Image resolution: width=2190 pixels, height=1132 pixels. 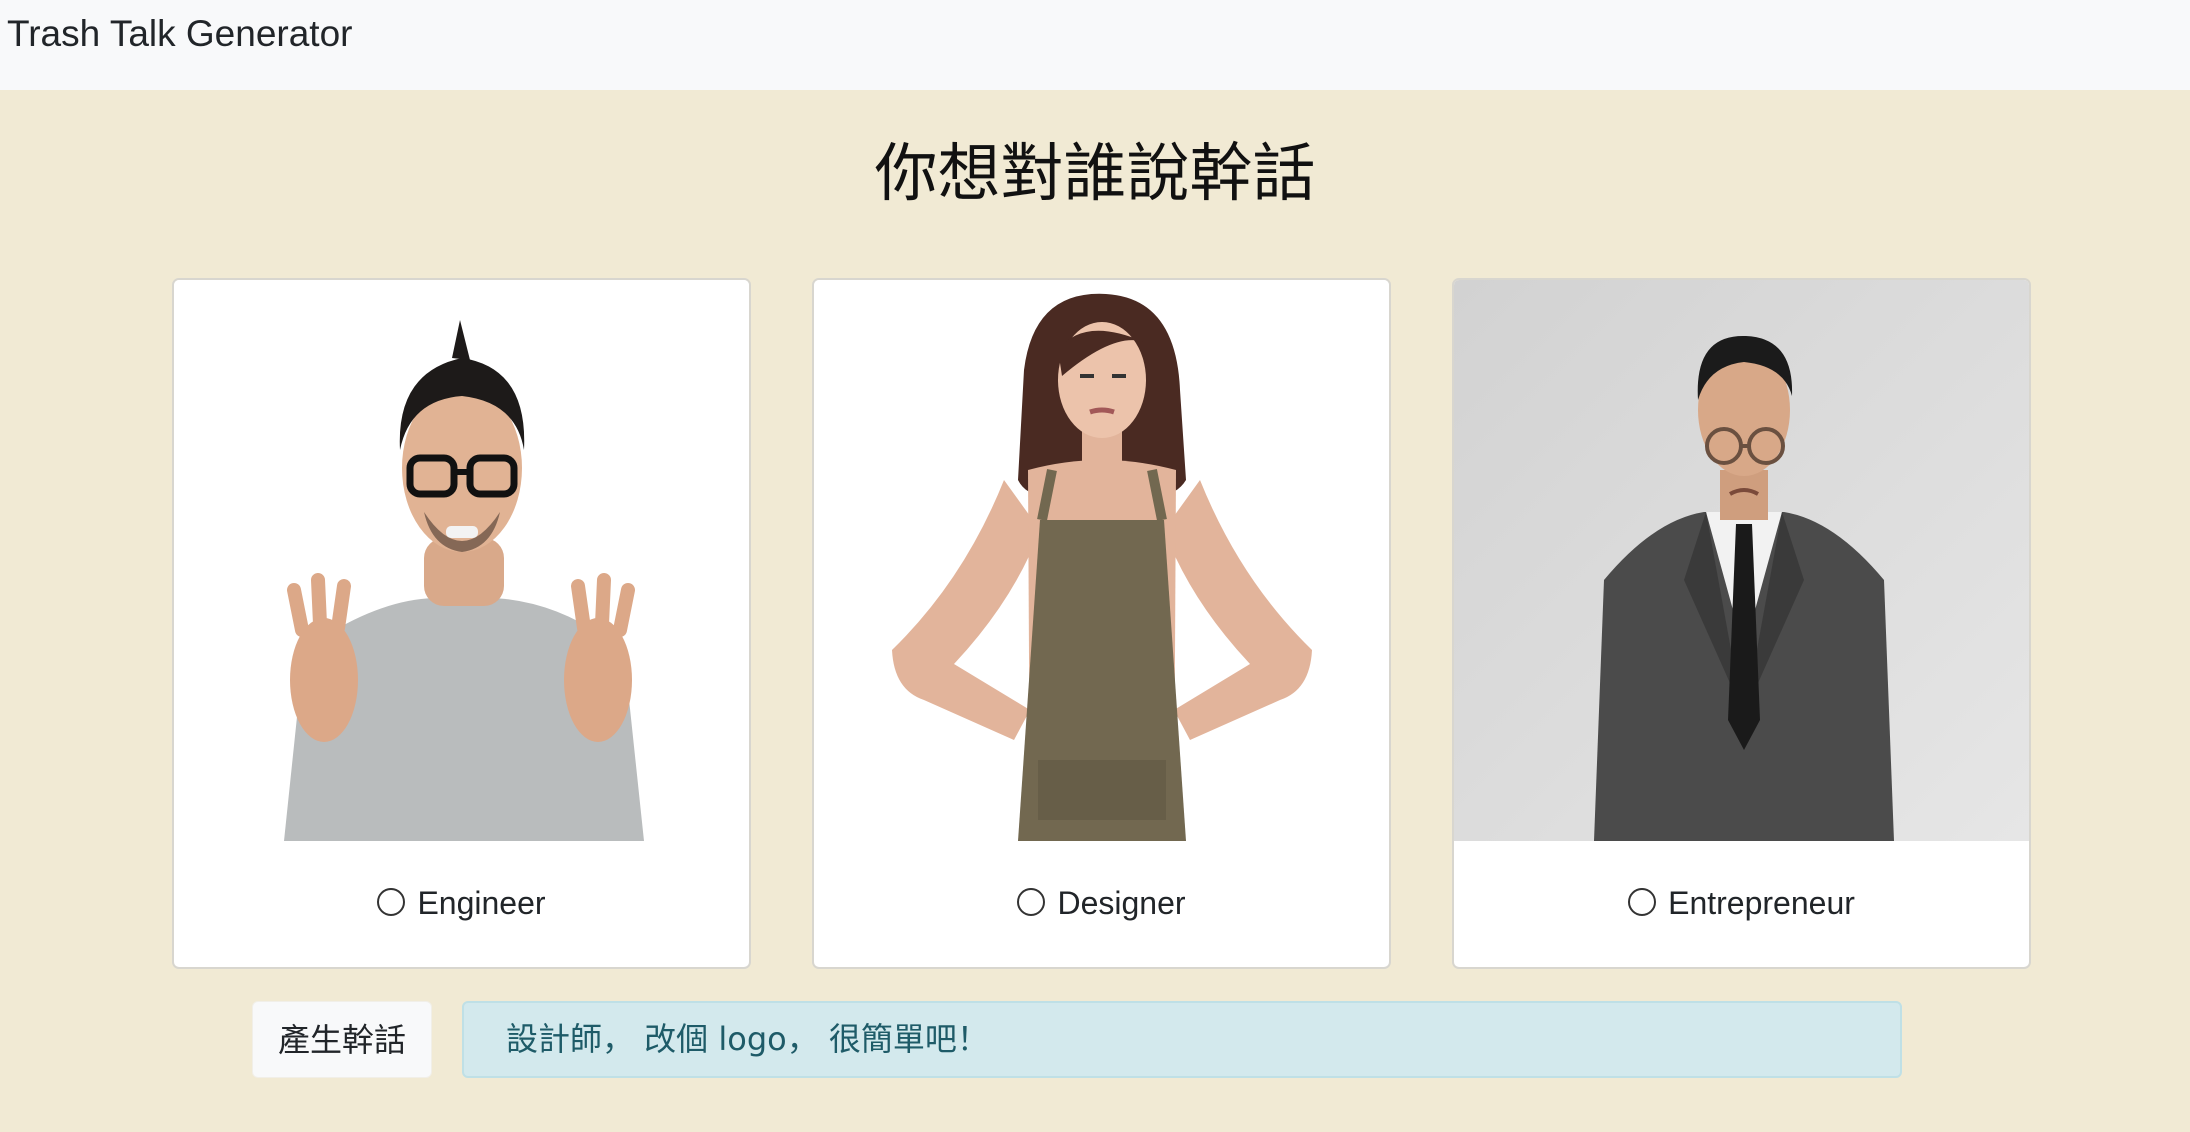 I want to click on page-title: 你想對誰說幹話, so click(x=1095, y=173).